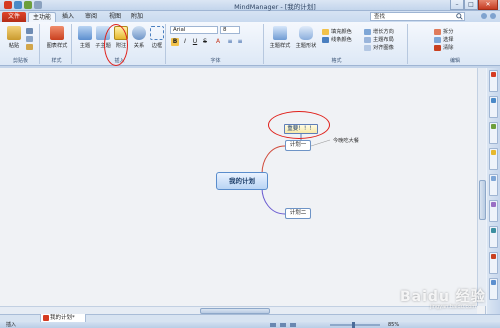  What do you see at coordinates (11, 325) in the screenshot?
I see `status-mode: 插入` at bounding box center [11, 325].